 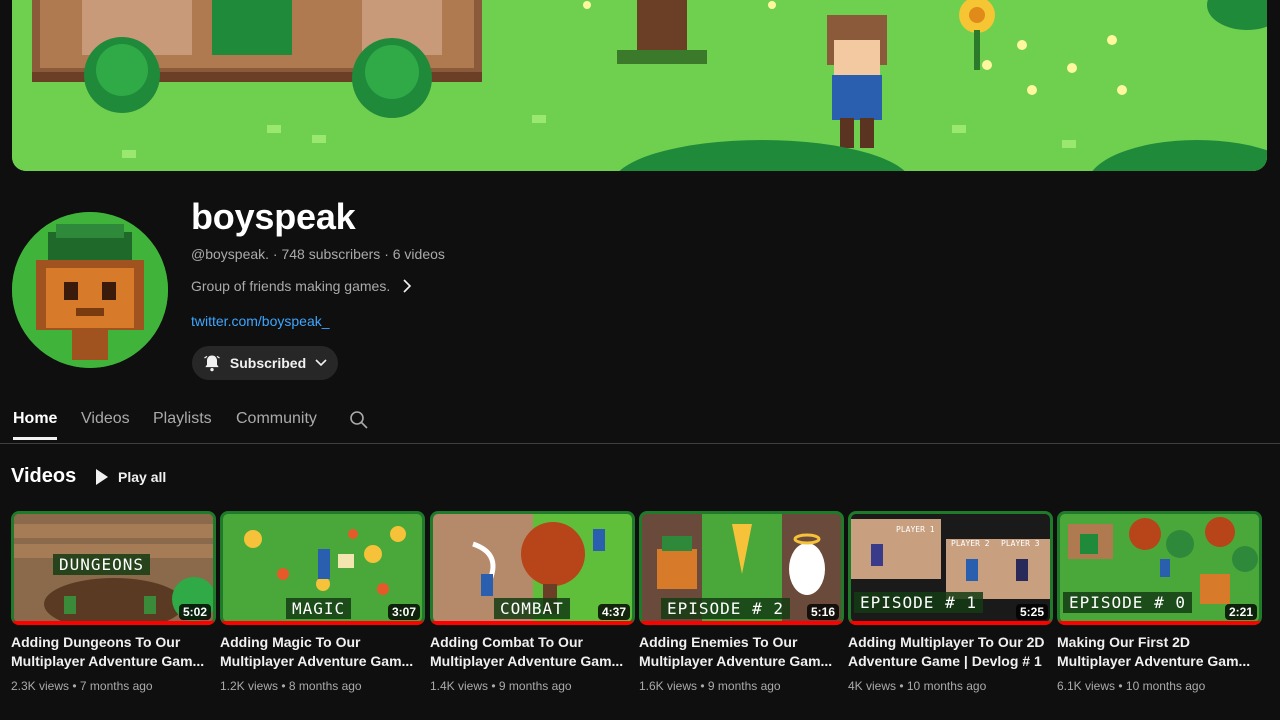 What do you see at coordinates (268, 363) in the screenshot?
I see `subscribed-label: Subscribed` at bounding box center [268, 363].